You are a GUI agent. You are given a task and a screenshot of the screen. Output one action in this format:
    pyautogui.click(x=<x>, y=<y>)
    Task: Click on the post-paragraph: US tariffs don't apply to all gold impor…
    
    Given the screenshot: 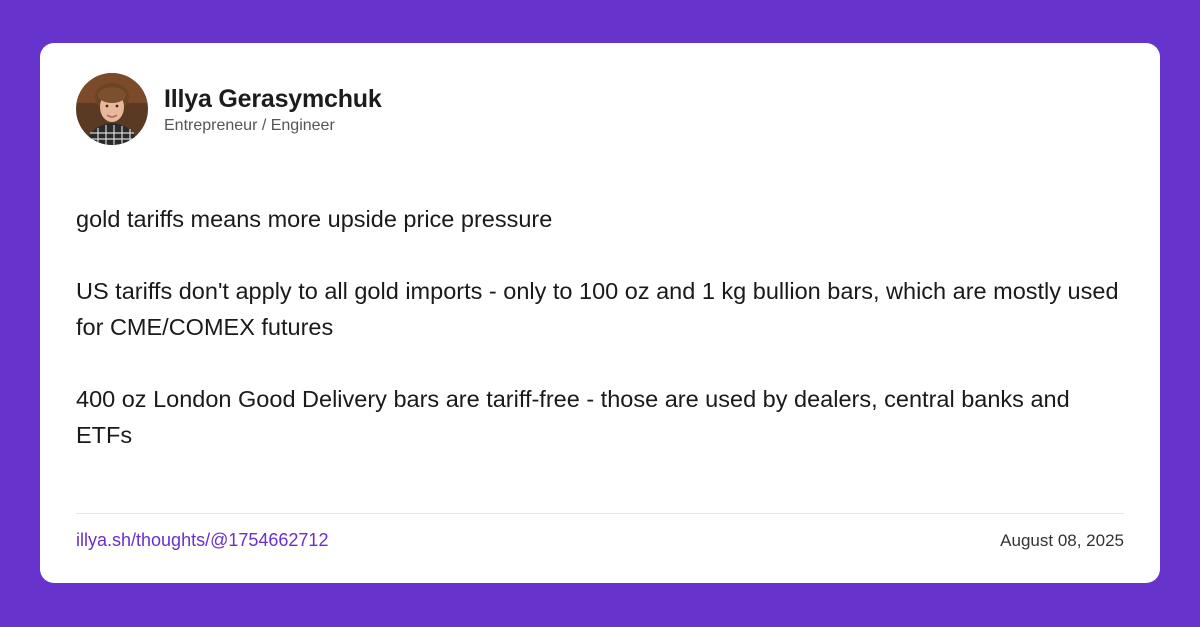 What is the action you would take?
    pyautogui.click(x=597, y=309)
    